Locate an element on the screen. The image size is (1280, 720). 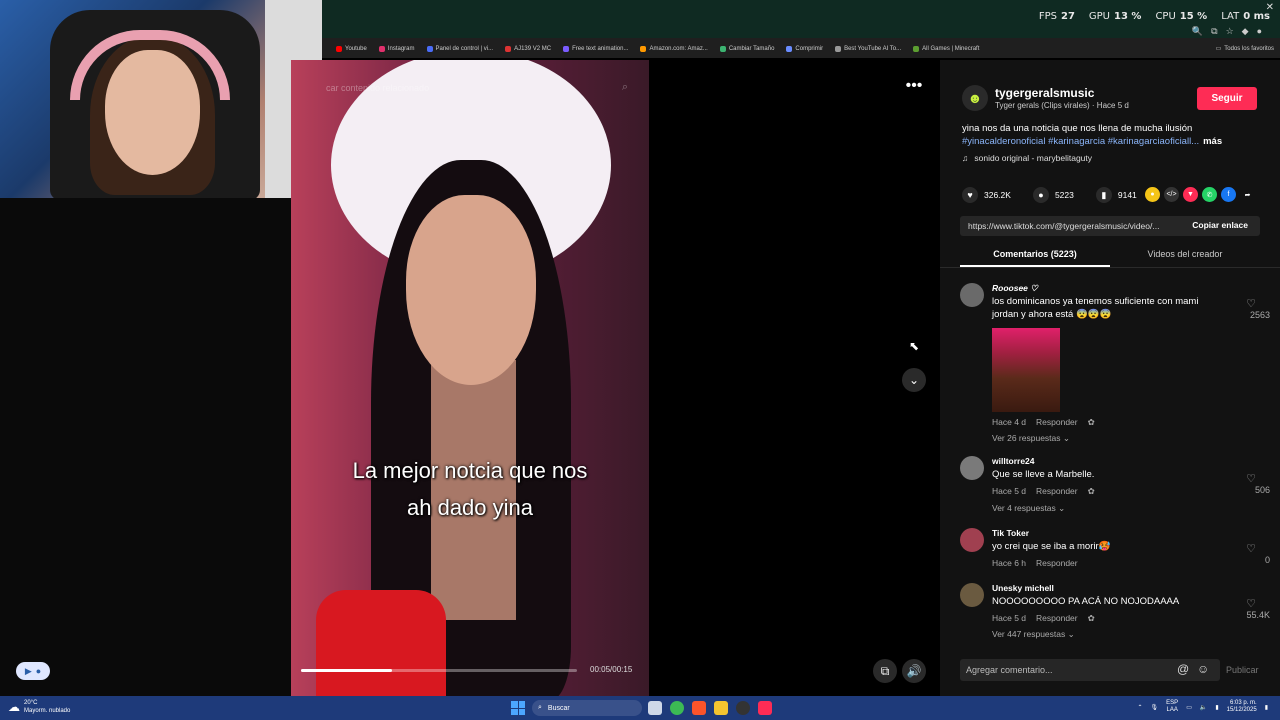
tab-creator-videos: Videos del creador is located at coordinates (1185, 254).